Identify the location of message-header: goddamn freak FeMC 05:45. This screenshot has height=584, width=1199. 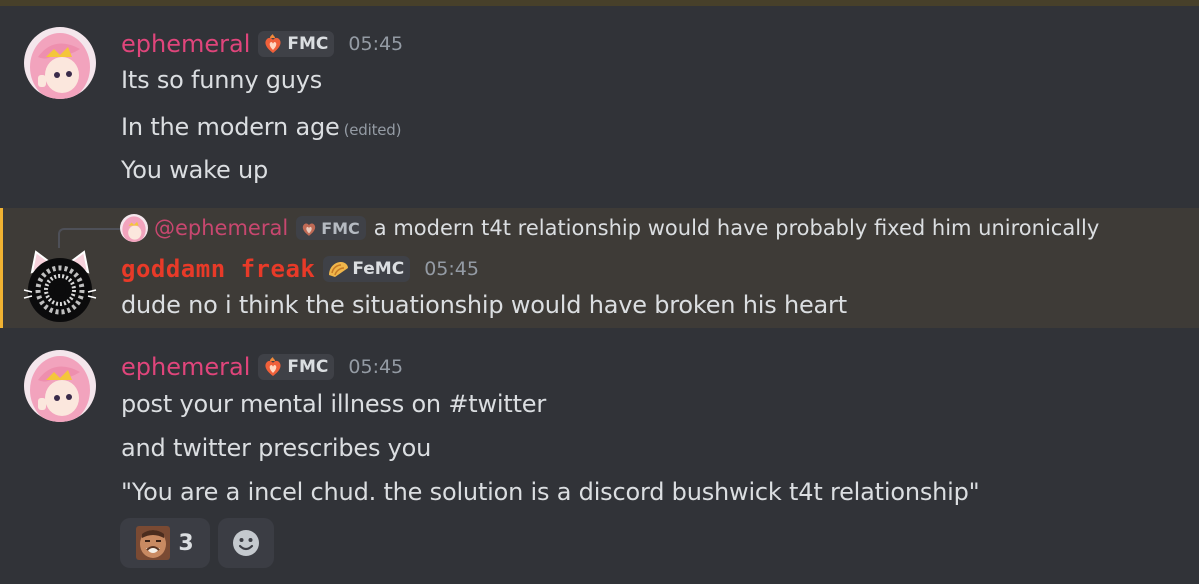
(300, 269).